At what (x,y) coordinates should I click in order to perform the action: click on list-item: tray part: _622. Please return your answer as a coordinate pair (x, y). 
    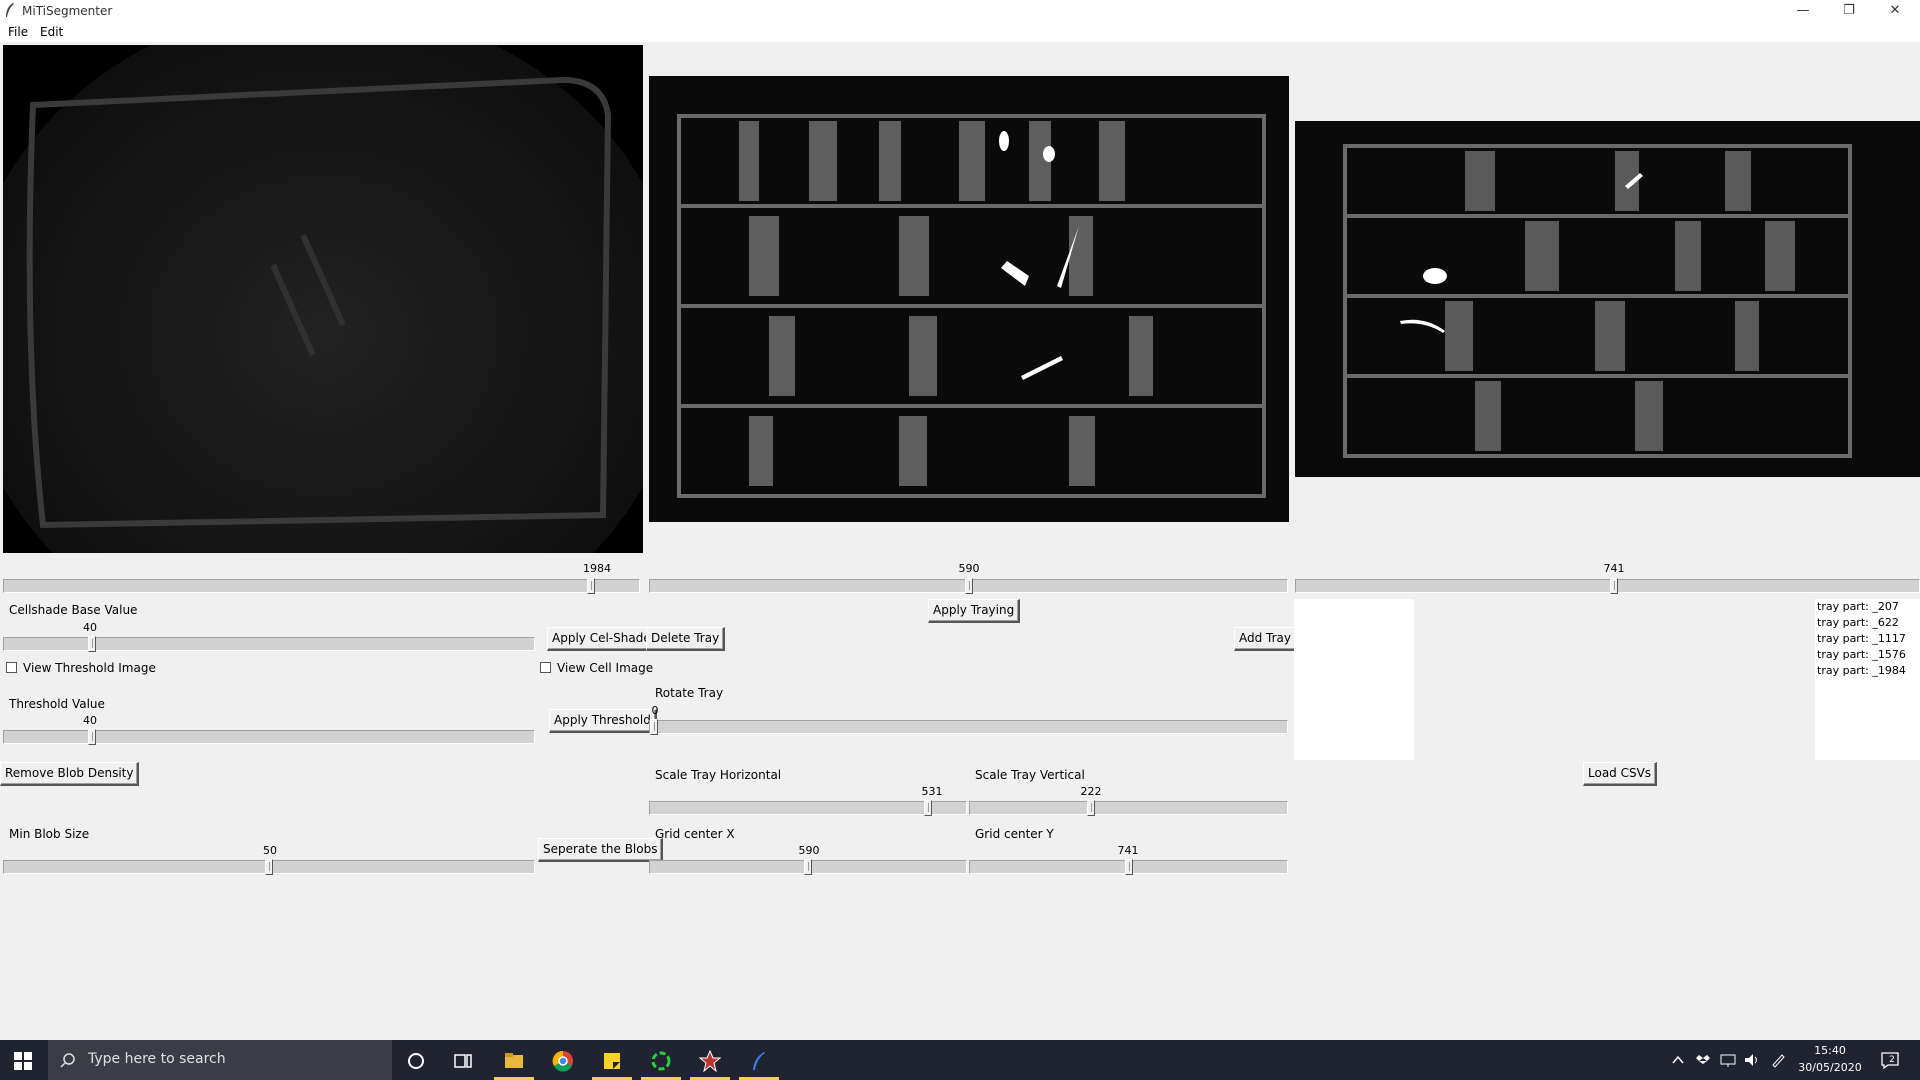
    Looking at the image, I should click on (1867, 623).